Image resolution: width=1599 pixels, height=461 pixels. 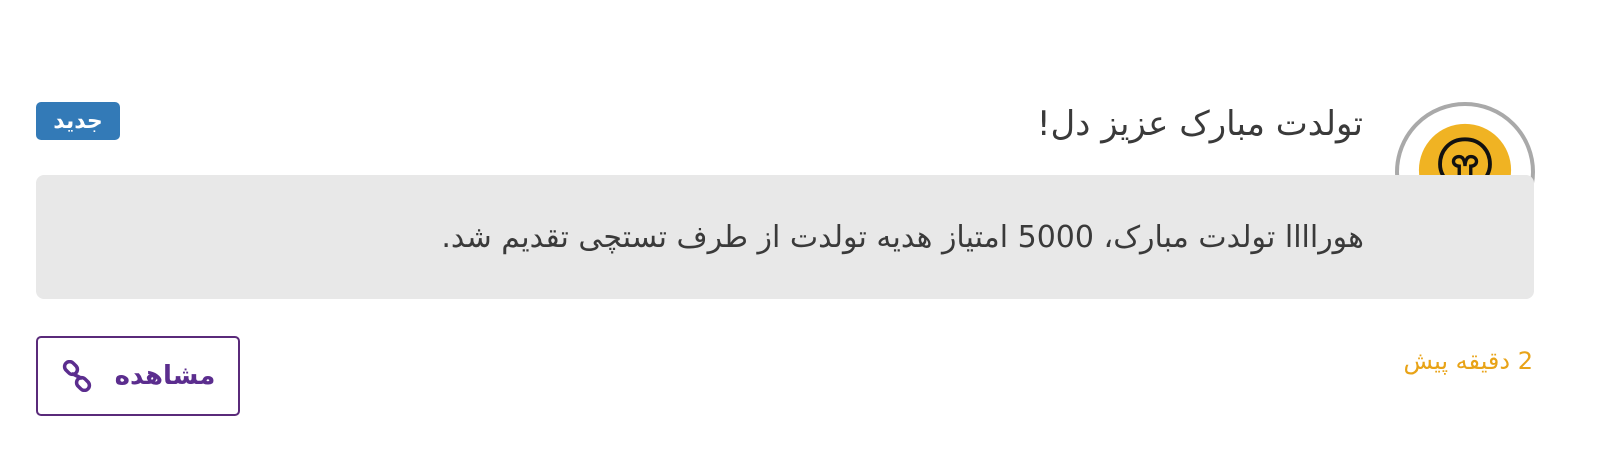 What do you see at coordinates (165, 376) in the screenshot?
I see `view-button-label: مشاهده` at bounding box center [165, 376].